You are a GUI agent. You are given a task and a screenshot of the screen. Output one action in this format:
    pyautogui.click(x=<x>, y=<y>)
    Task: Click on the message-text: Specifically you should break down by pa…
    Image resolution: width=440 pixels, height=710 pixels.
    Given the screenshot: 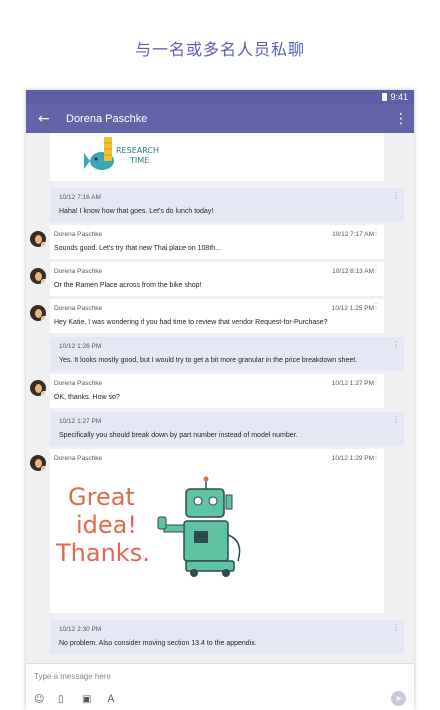 What is the action you would take?
    pyautogui.click(x=178, y=435)
    